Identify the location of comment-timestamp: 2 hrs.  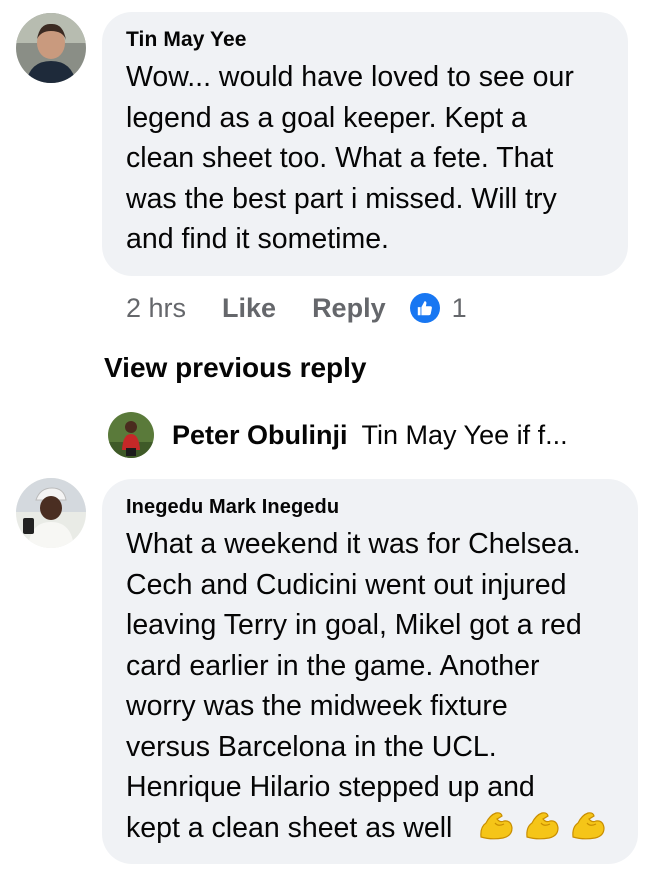
(156, 308).